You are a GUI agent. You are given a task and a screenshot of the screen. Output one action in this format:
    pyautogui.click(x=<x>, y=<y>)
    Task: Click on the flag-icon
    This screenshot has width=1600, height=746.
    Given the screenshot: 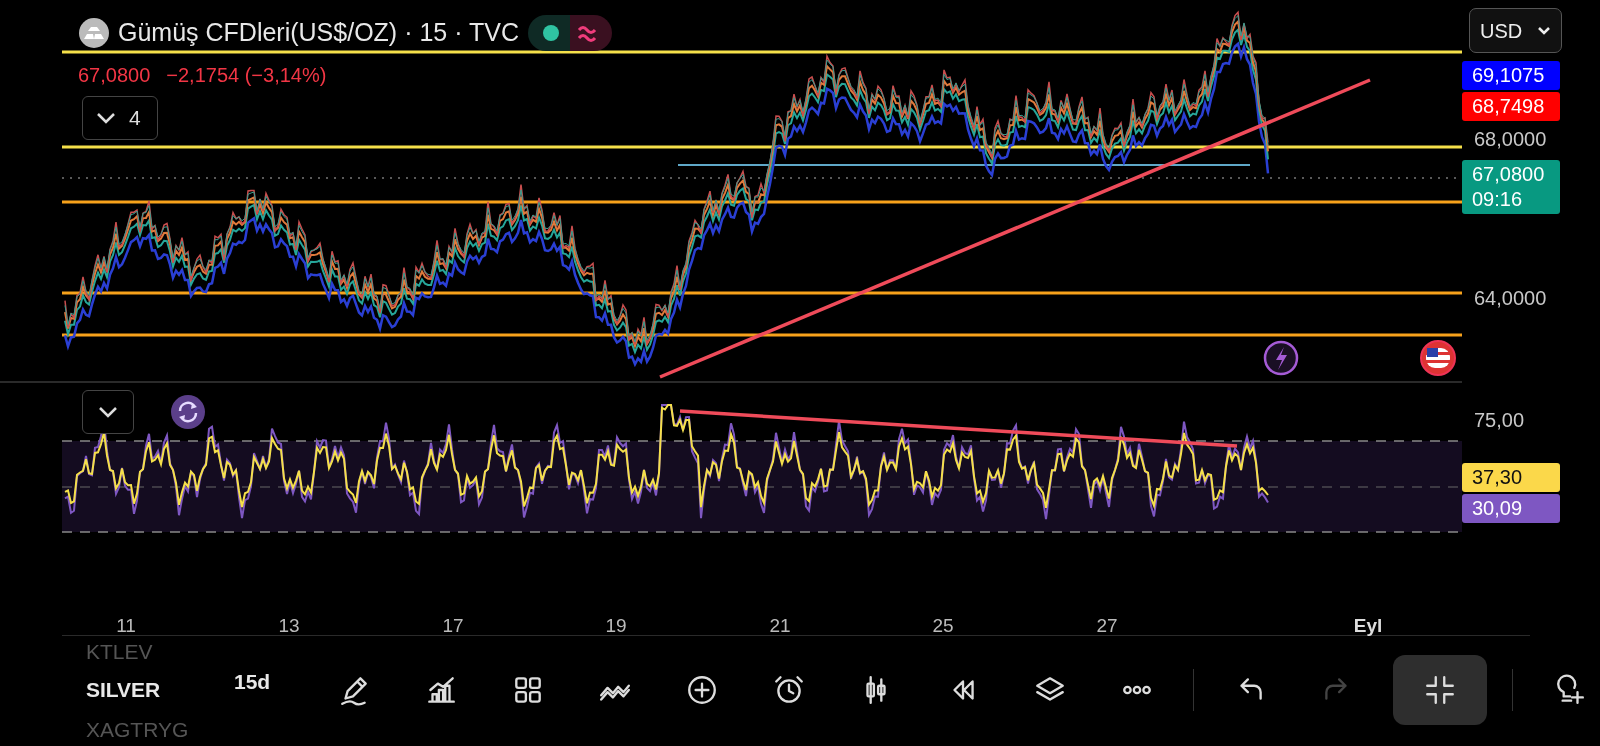 What is the action you would take?
    pyautogui.click(x=1438, y=358)
    